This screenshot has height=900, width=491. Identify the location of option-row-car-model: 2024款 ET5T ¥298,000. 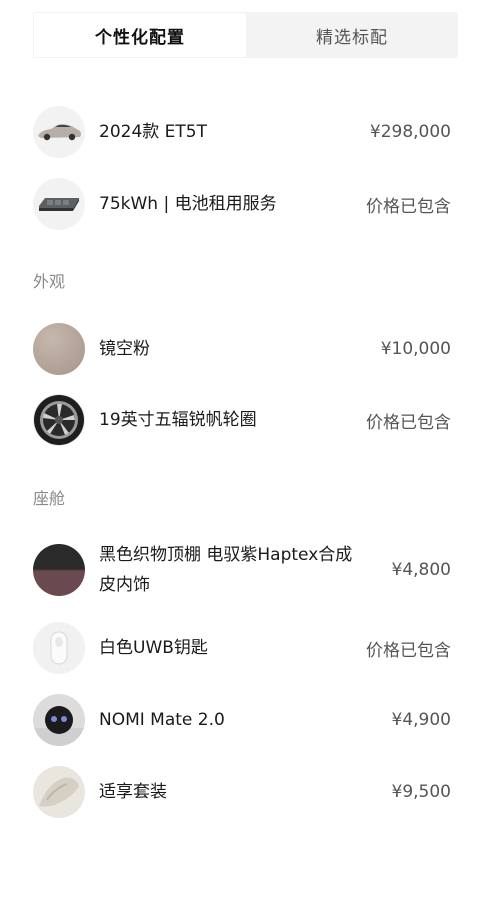
(242, 132).